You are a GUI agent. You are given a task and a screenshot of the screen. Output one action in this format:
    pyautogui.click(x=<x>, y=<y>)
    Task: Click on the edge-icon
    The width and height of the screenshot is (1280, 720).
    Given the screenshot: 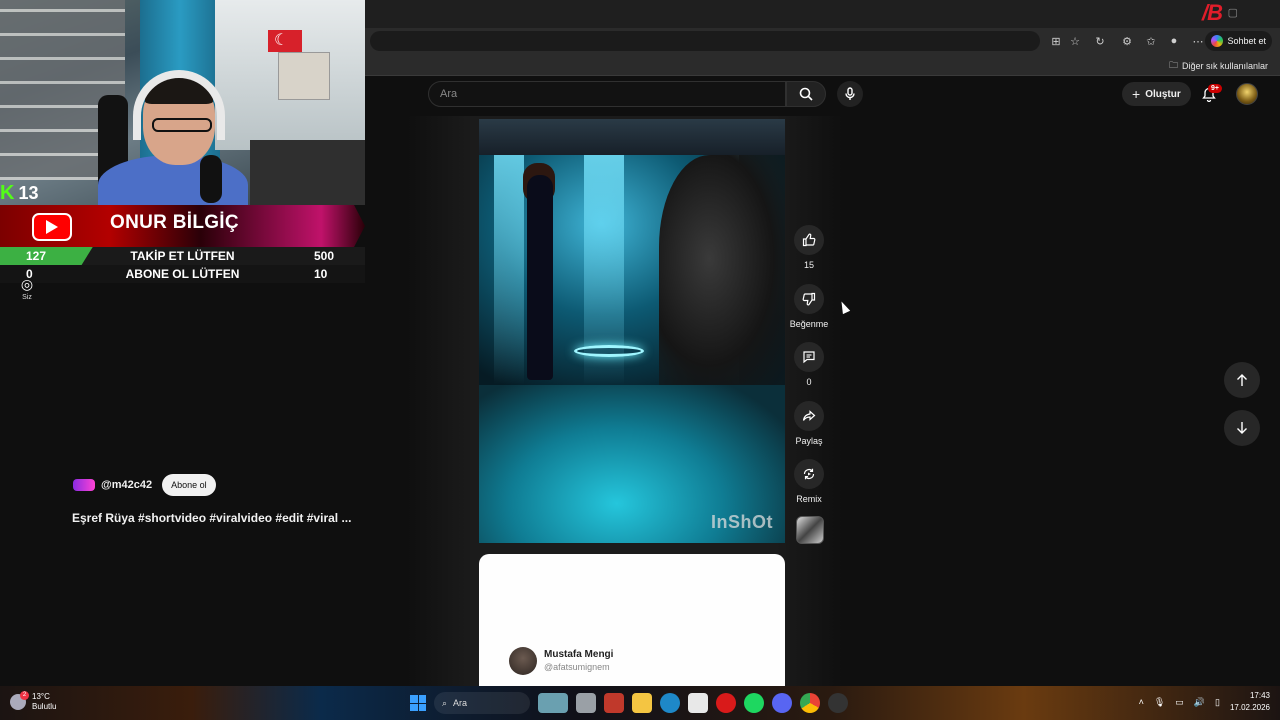 What is the action you would take?
    pyautogui.click(x=670, y=703)
    